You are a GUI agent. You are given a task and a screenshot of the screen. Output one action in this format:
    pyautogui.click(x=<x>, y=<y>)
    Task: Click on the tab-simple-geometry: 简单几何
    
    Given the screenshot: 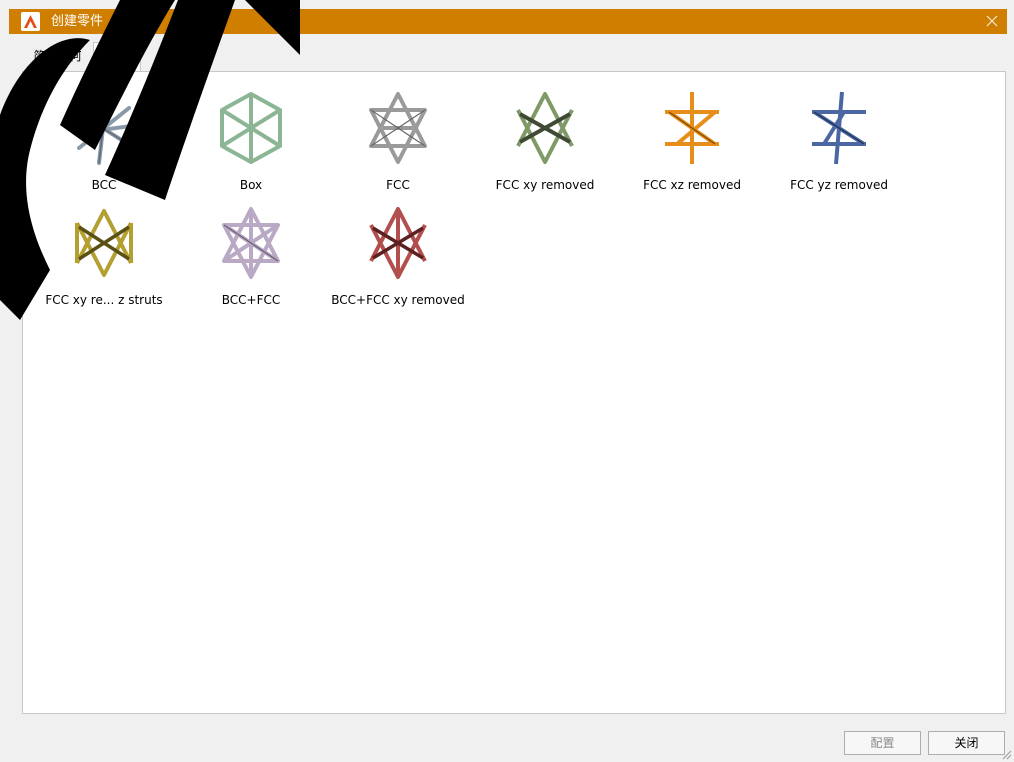 What is the action you would take?
    pyautogui.click(x=57, y=56)
    